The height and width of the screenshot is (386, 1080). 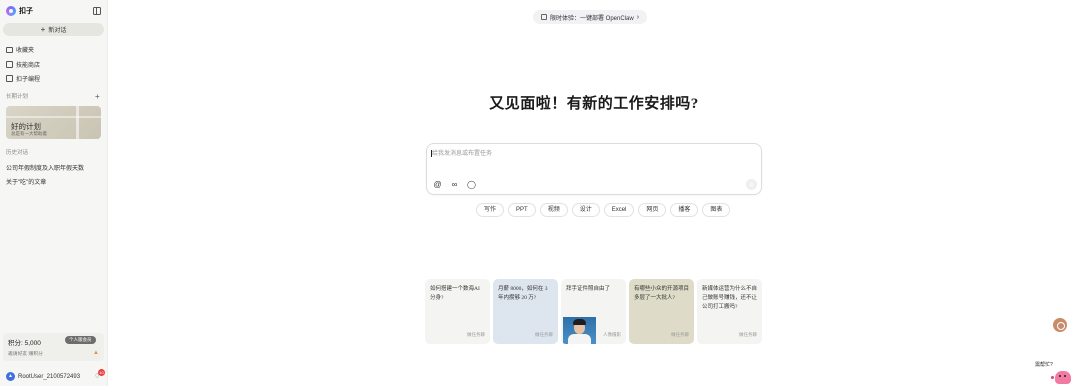 I want to click on points-panel: 积分: 5,000 个人版会员 邀请好友 赚积分 ▲, so click(x=53, y=347).